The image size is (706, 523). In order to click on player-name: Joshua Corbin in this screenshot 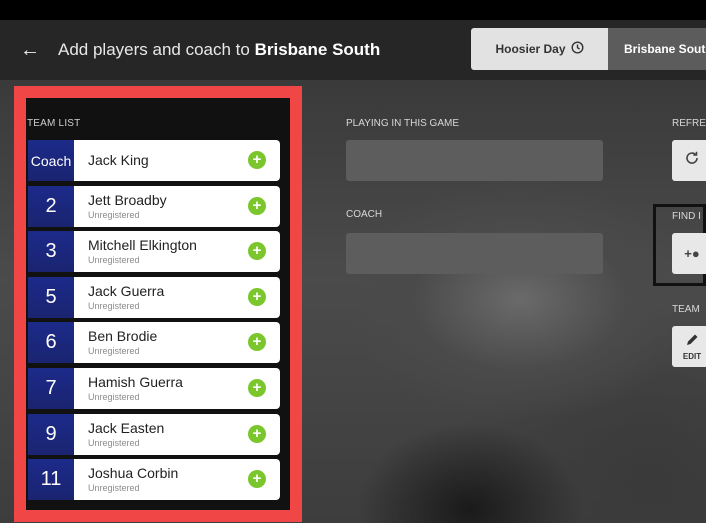, I will do `click(133, 473)`.